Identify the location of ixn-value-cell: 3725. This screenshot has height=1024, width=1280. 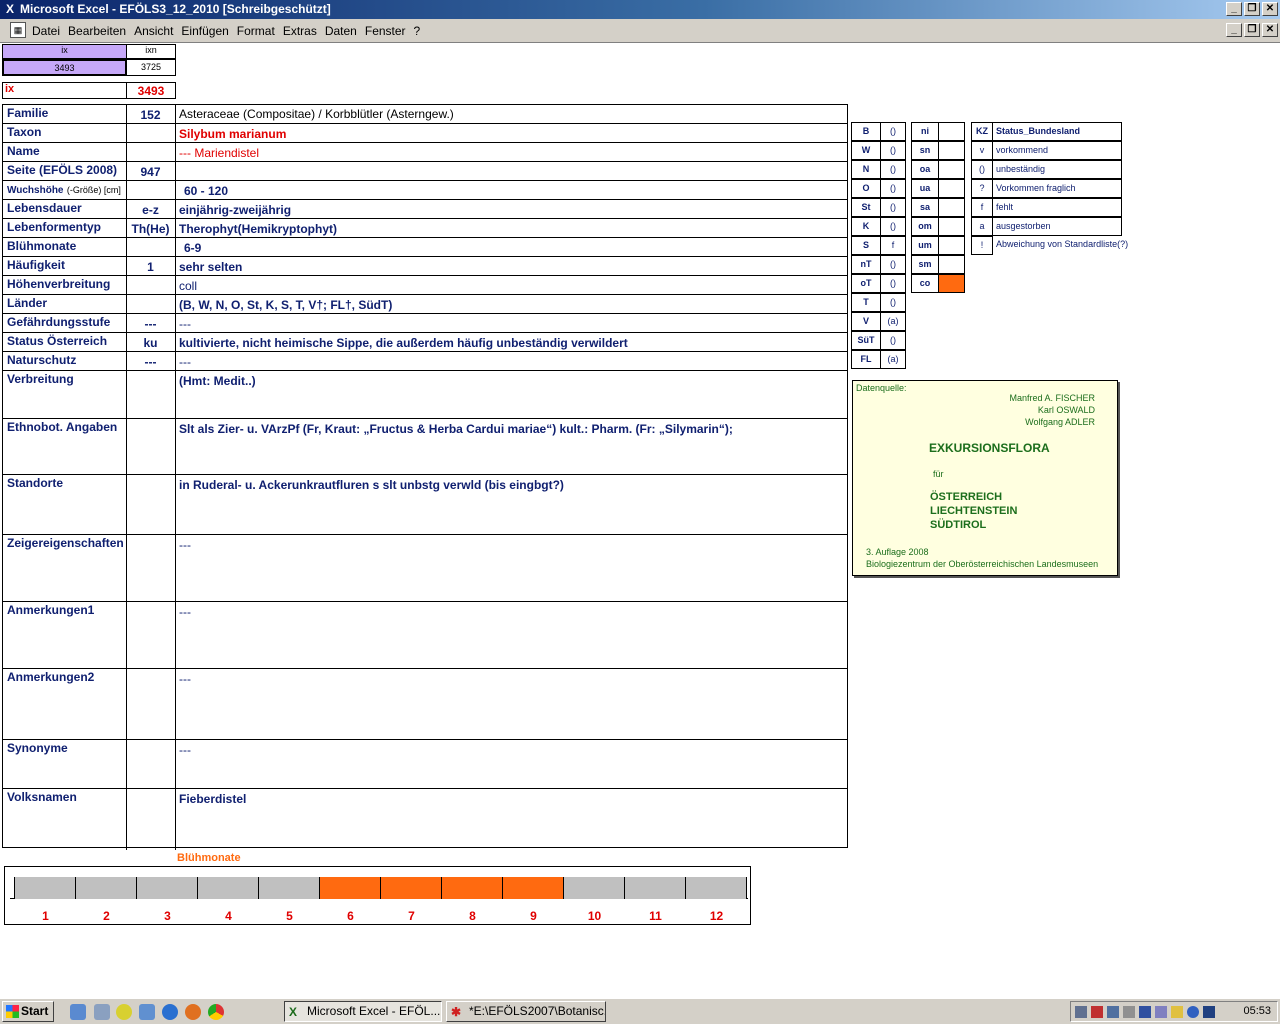
(151, 67).